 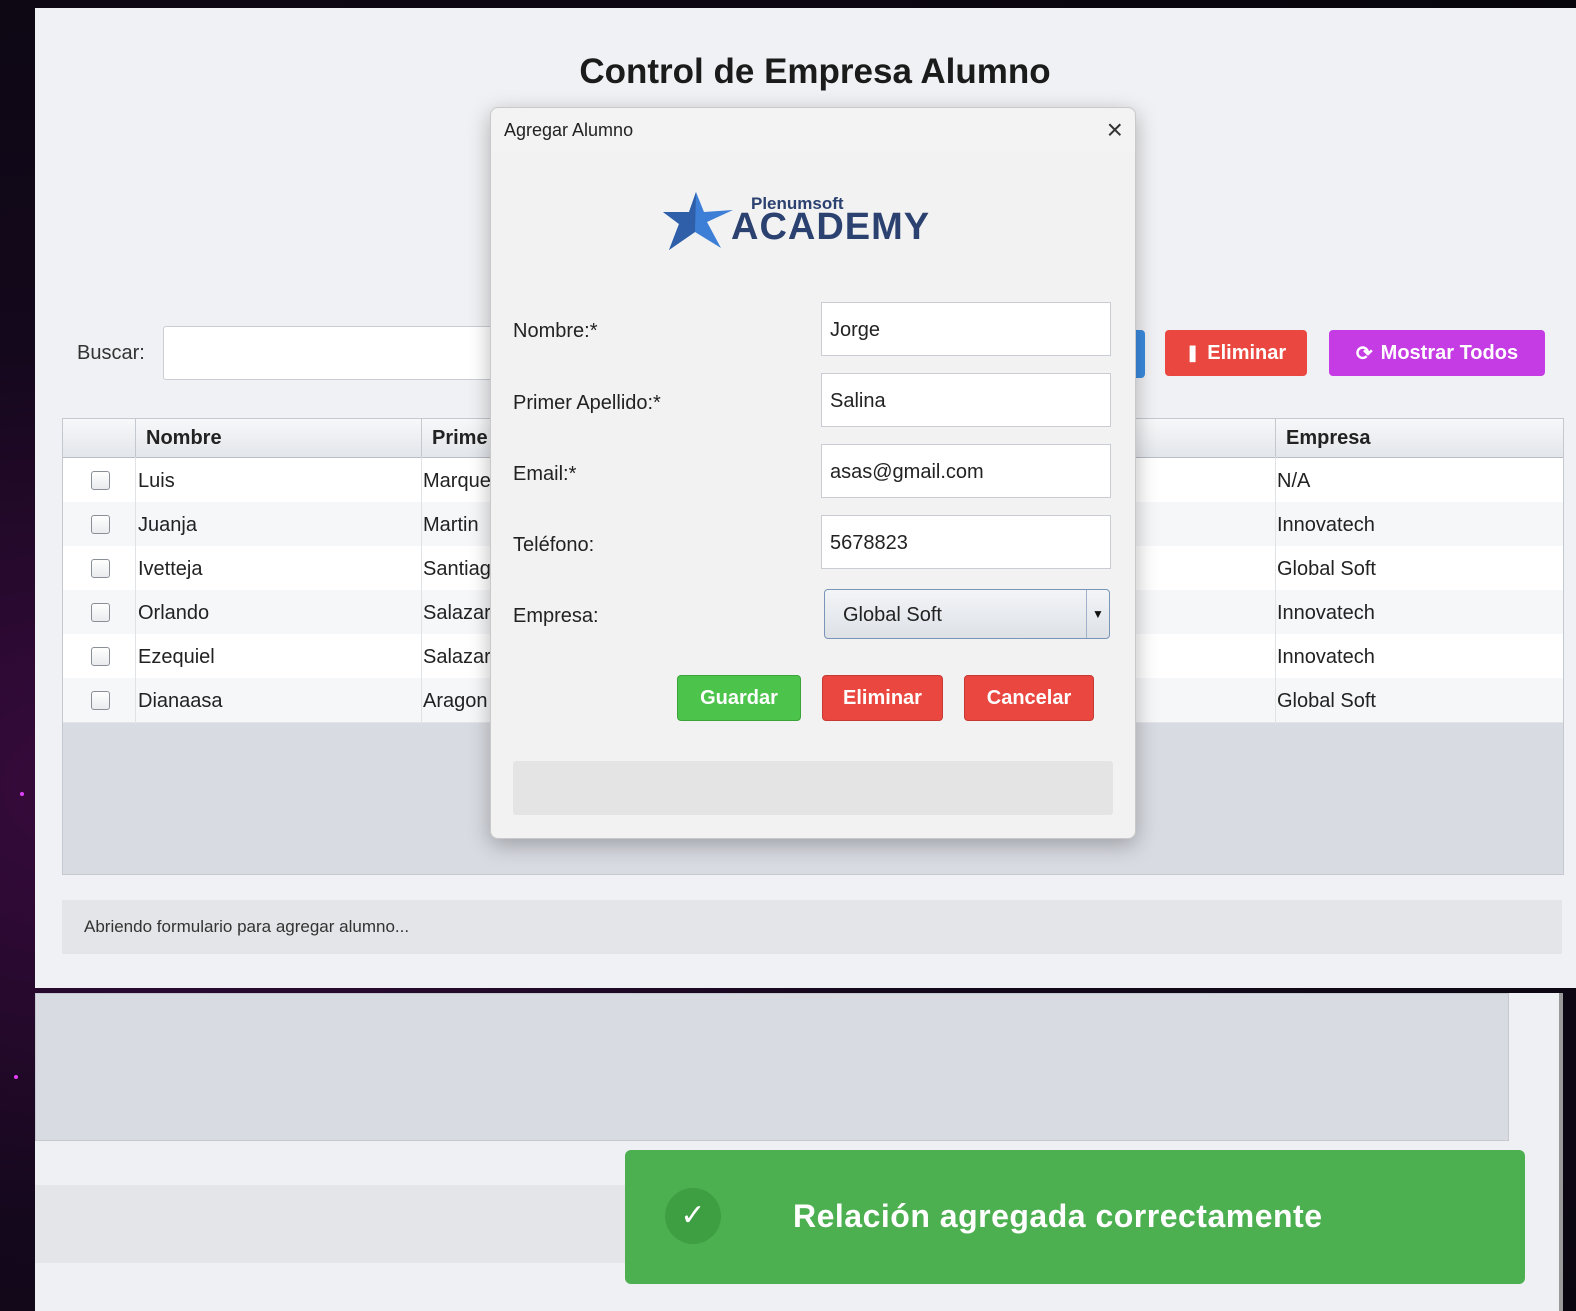 What do you see at coordinates (739, 698) in the screenshot?
I see `guardar-button: Guardar` at bounding box center [739, 698].